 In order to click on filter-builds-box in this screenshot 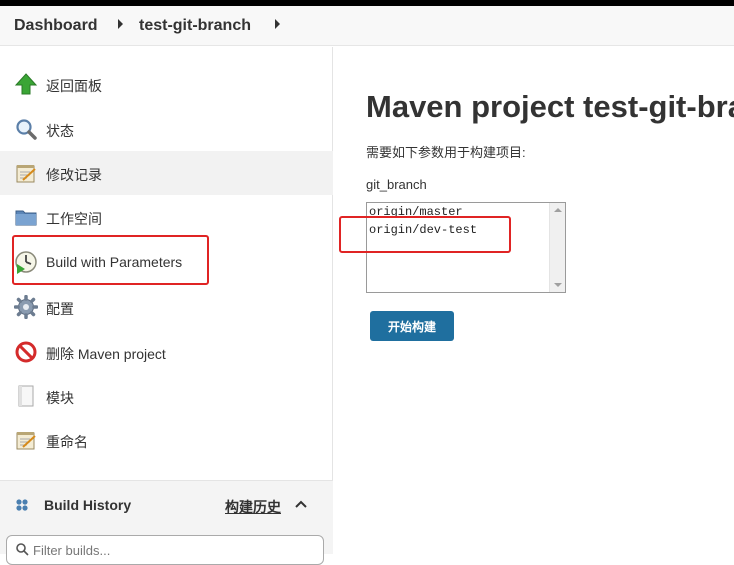, I will do `click(165, 550)`.